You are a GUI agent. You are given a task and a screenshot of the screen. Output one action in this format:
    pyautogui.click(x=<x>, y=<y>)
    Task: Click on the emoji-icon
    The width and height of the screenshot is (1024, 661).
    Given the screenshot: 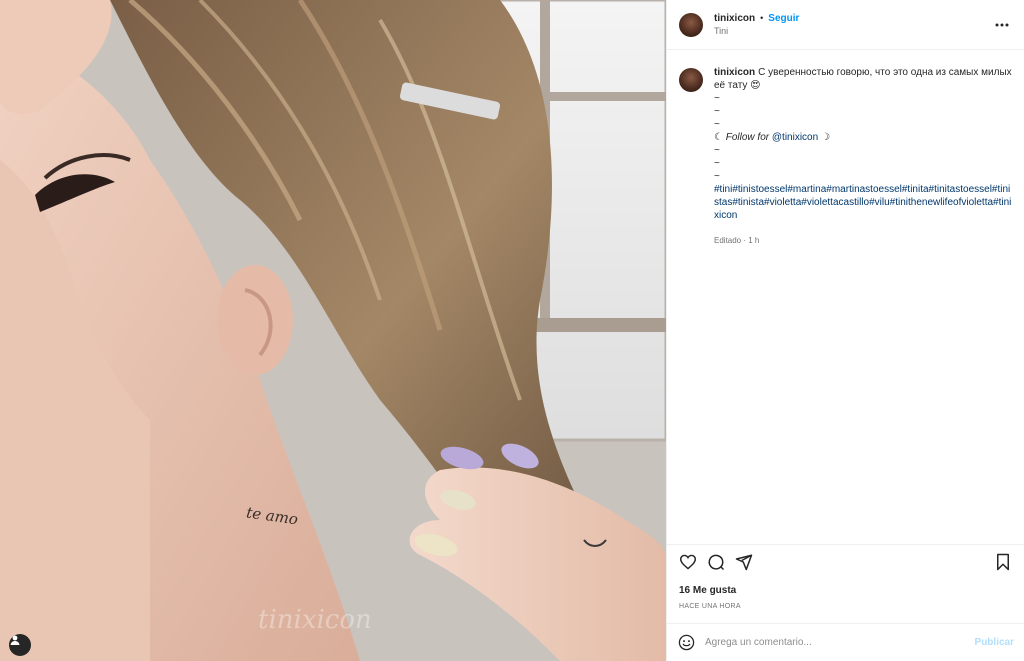 What is the action you would take?
    pyautogui.click(x=686, y=643)
    